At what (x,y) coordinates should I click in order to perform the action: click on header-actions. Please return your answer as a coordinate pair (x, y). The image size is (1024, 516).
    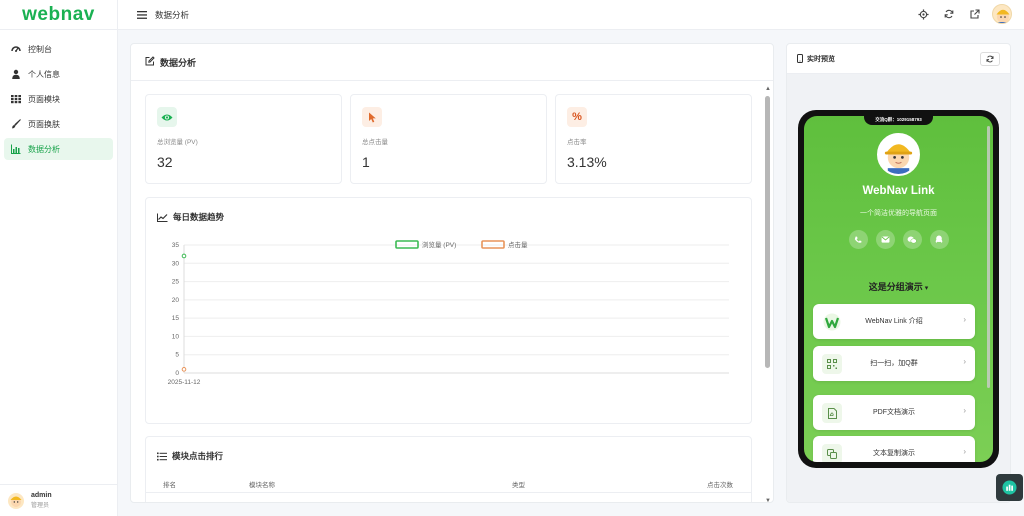
    Looking at the image, I should click on (958, 14).